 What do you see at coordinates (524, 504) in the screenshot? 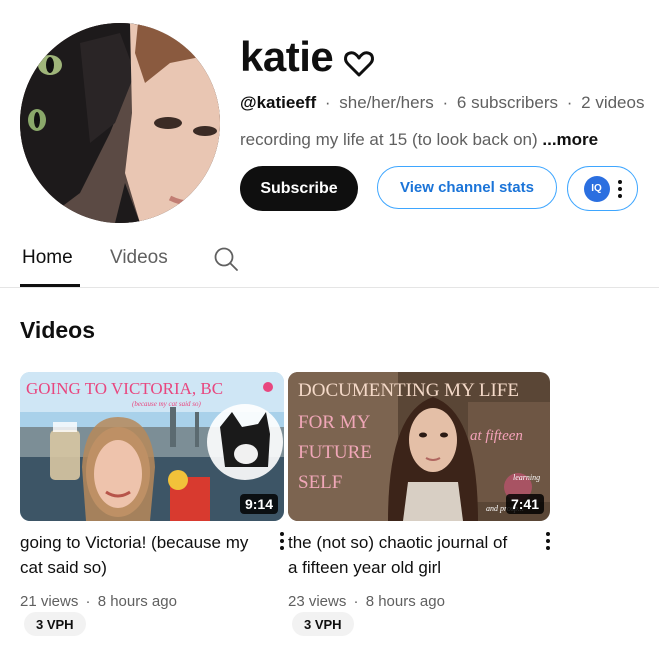
I see `video-duration: 7:41` at bounding box center [524, 504].